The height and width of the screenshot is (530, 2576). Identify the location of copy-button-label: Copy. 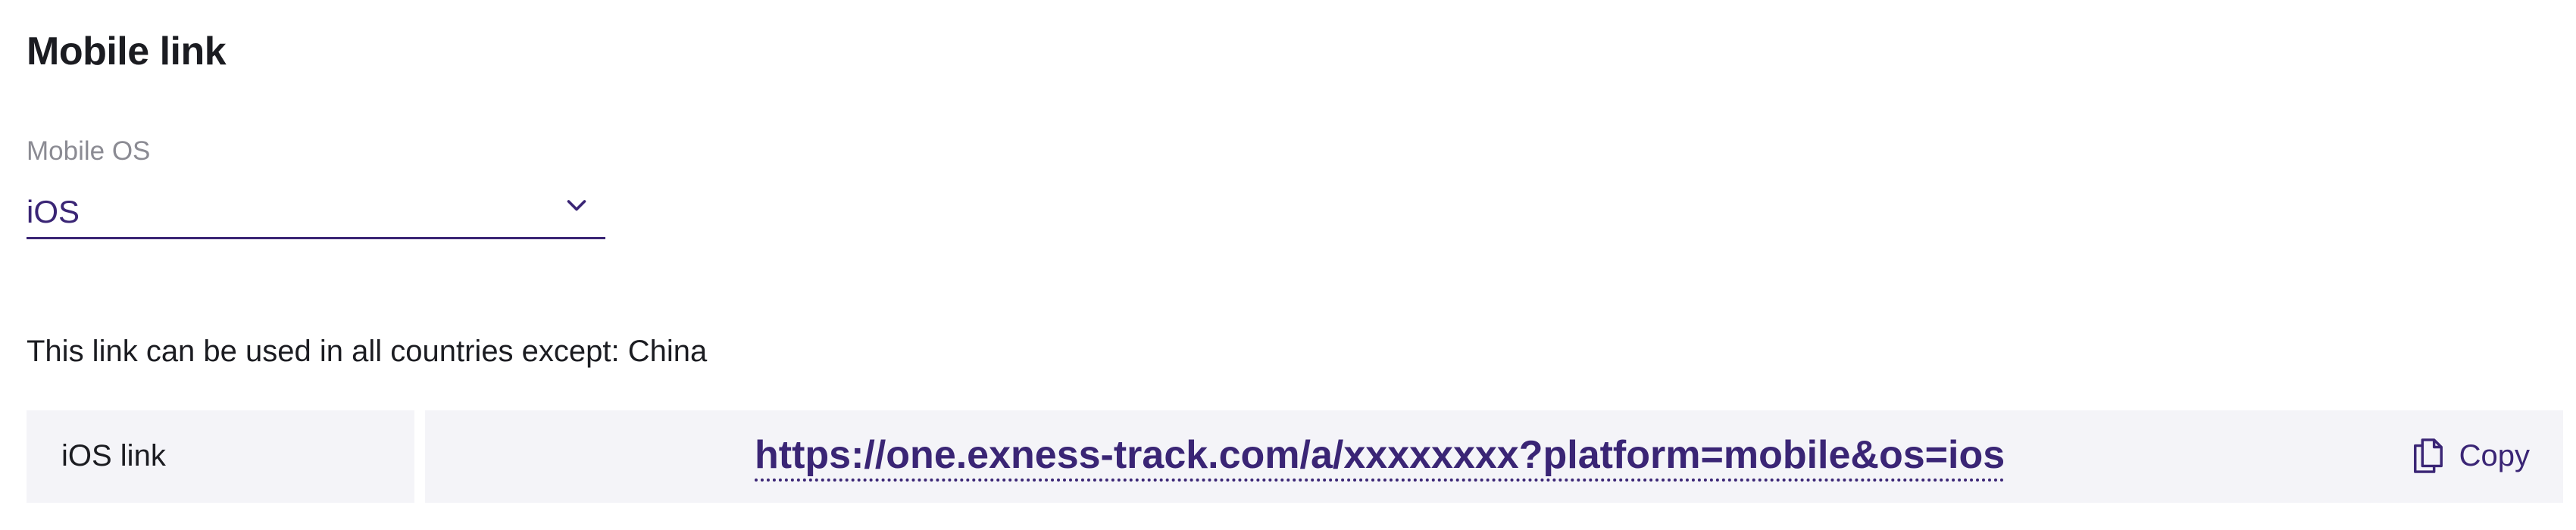
(2494, 455).